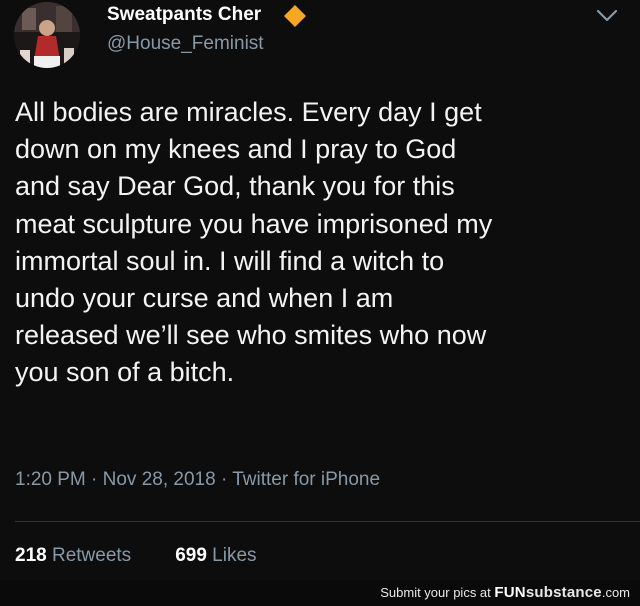 The height and width of the screenshot is (606, 640). What do you see at coordinates (184, 15) in the screenshot?
I see `display-name: Sweatpants Cher` at bounding box center [184, 15].